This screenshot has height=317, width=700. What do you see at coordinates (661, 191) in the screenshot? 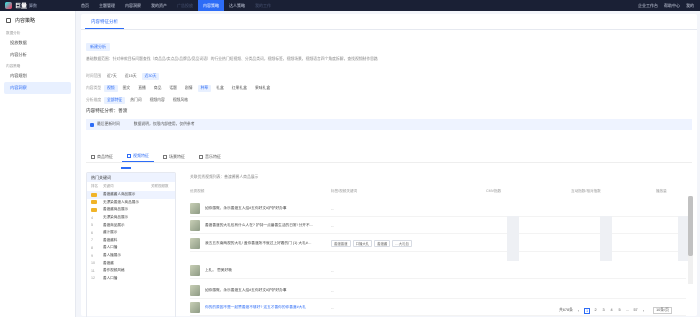
I see `col-plays: 播放量` at bounding box center [661, 191].